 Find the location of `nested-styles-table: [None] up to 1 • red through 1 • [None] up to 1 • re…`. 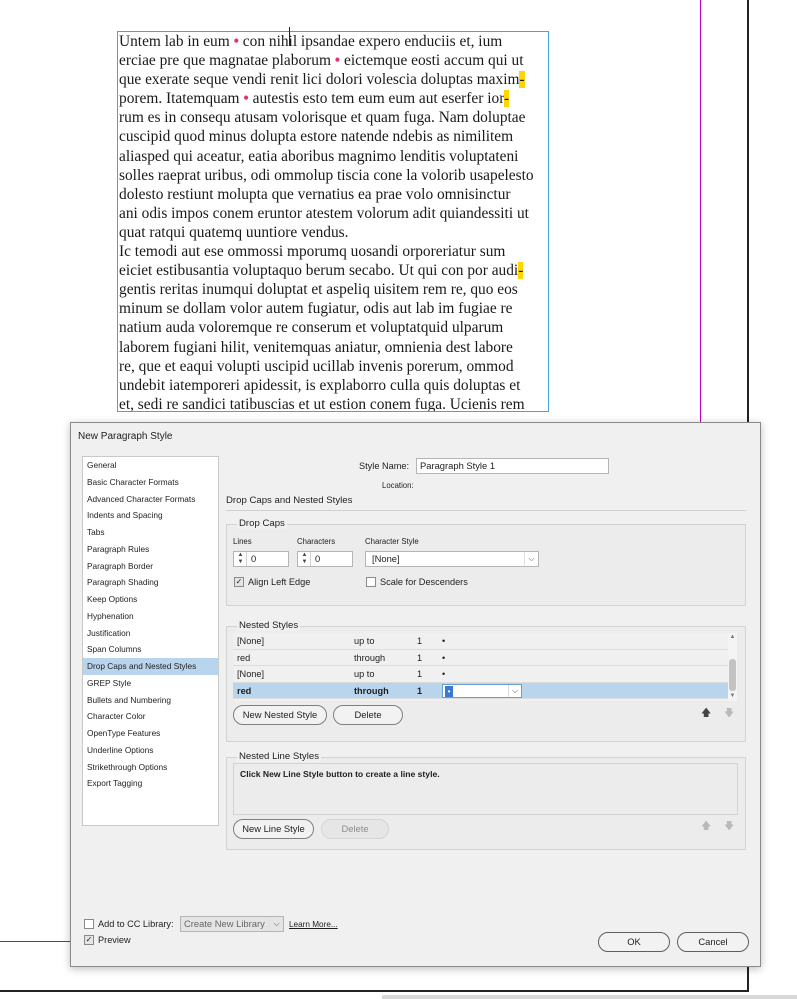

nested-styles-table: [None] up to 1 • red through 1 • [None] up to 1 • re… is located at coordinates (485, 667).